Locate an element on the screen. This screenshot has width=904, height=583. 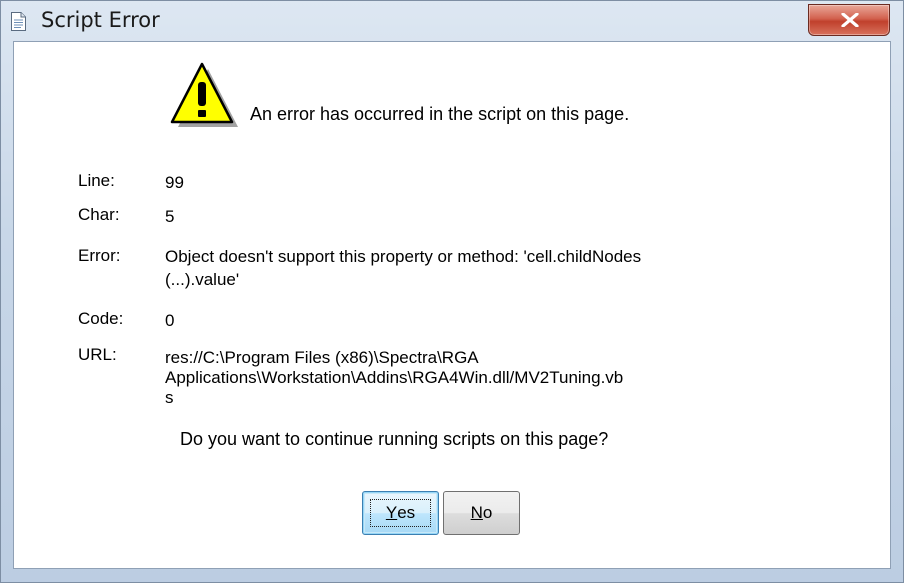
line-value: 99 is located at coordinates (174, 182).